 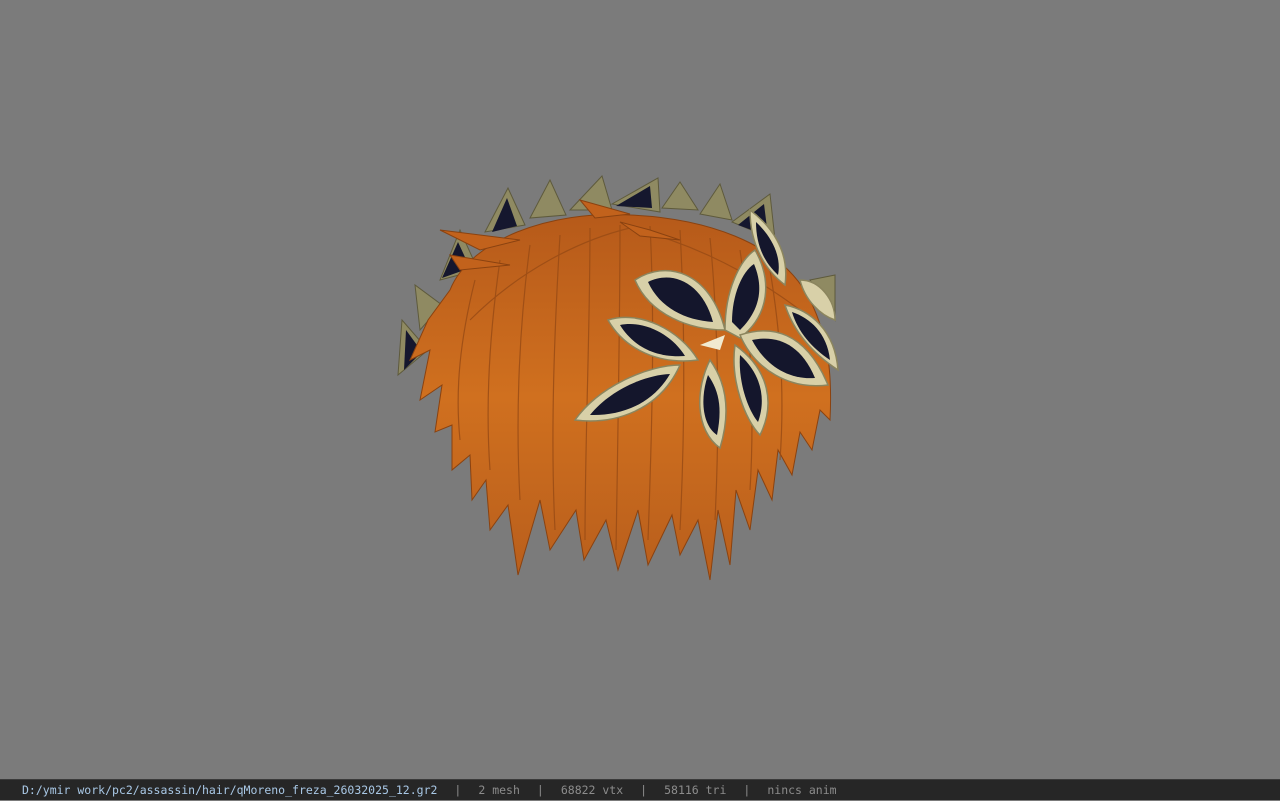 What do you see at coordinates (592, 789) in the screenshot?
I see `vertex-count-label: 68822 vtx` at bounding box center [592, 789].